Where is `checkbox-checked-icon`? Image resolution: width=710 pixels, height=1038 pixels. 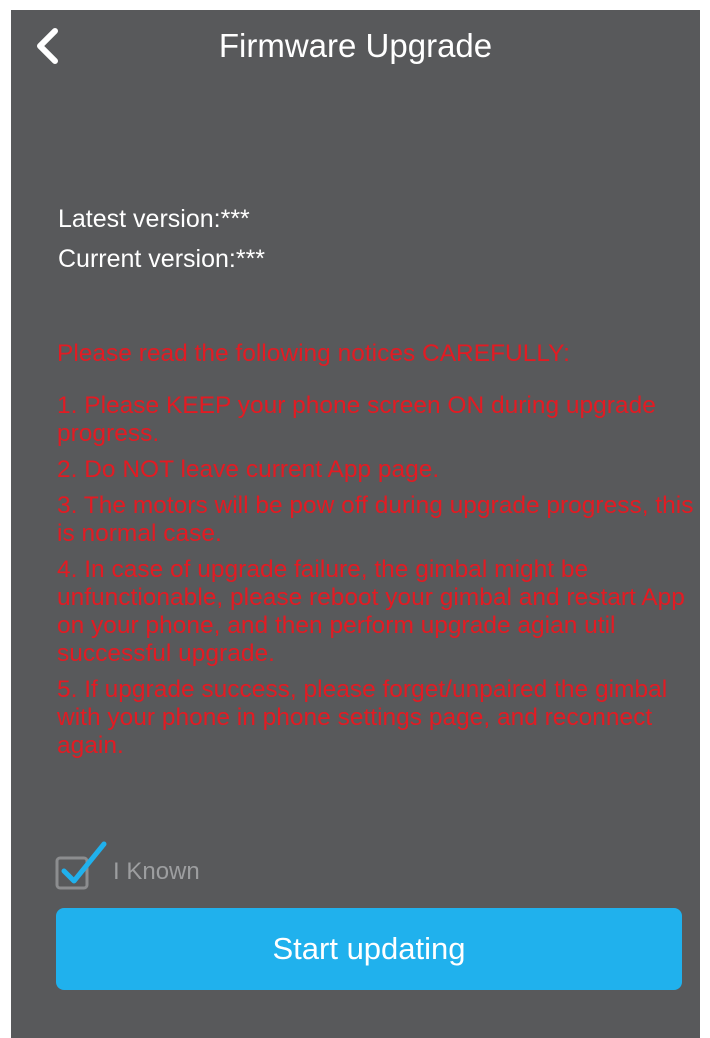
checkbox-checked-icon is located at coordinates (81, 865).